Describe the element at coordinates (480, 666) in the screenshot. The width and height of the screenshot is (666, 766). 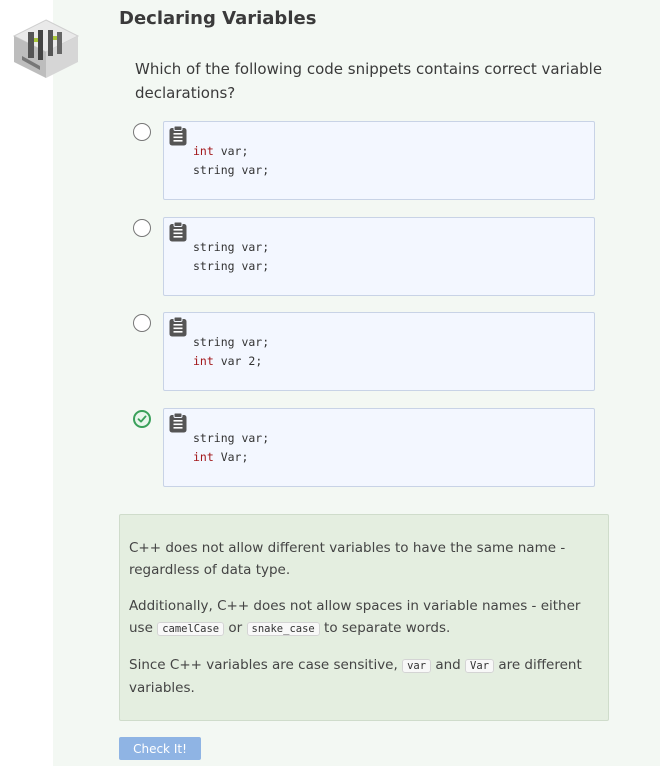
I see `inline-code: Var` at that location.